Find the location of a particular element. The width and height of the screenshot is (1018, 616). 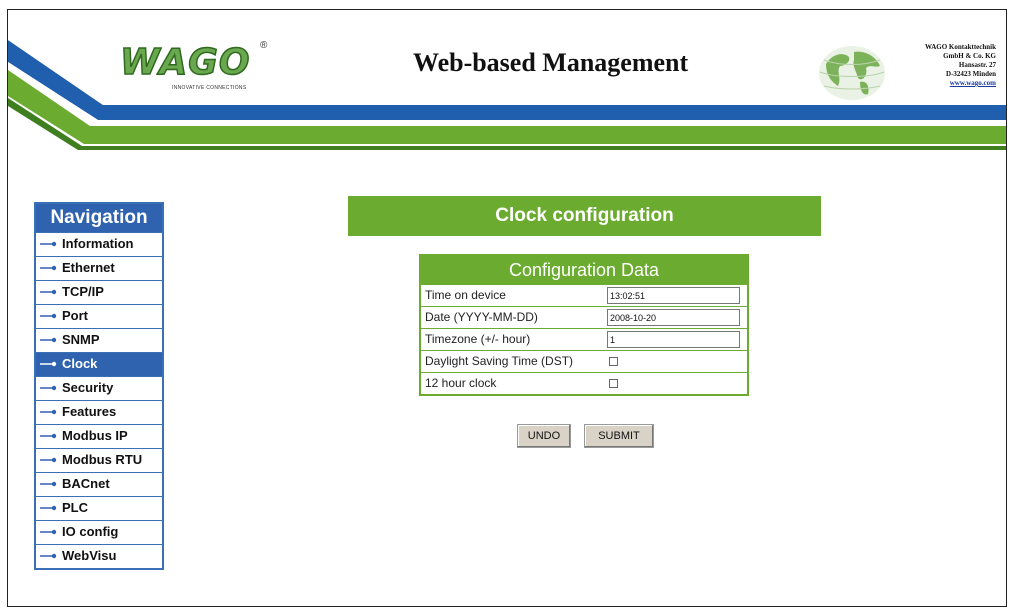

company-website-link: www.wago.com is located at coordinates (960, 83).